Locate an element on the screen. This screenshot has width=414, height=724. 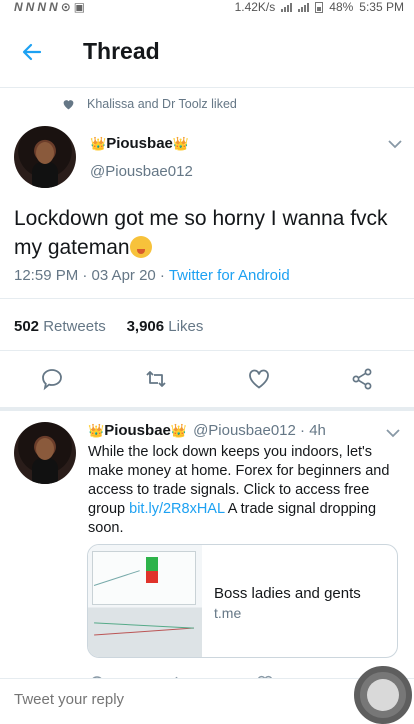
author-name: 👑 Piousbae 👑 is located at coordinates (139, 143).